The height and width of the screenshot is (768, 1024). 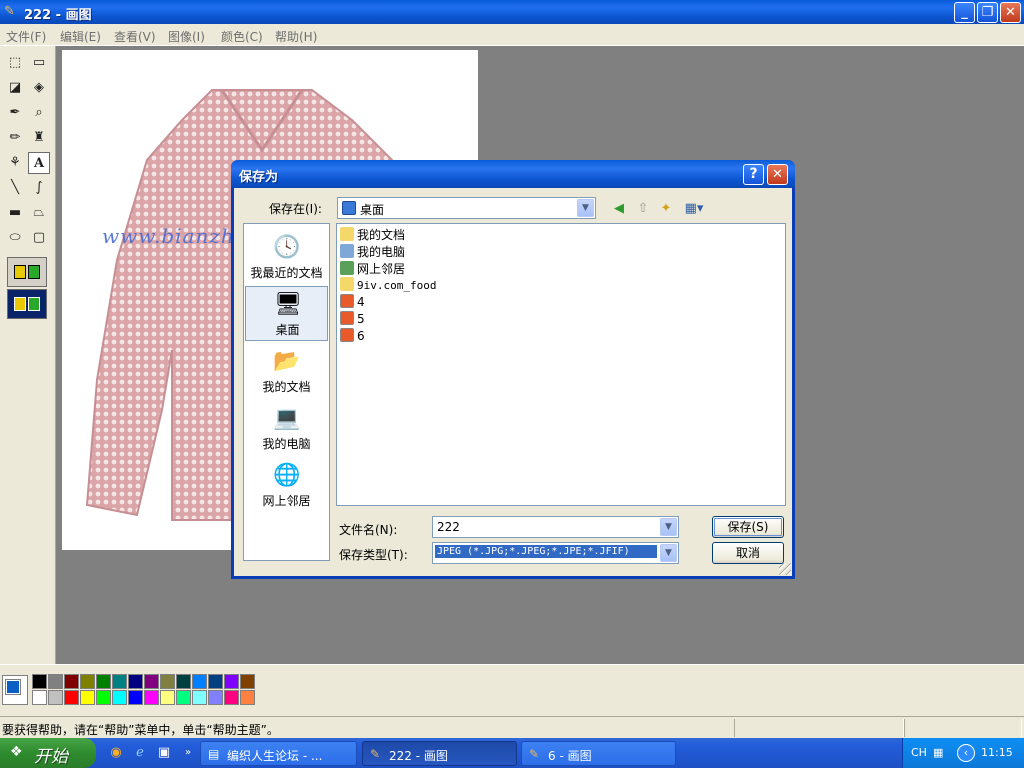 I want to click on magnifier-icon: ⌕, so click(x=39, y=113).